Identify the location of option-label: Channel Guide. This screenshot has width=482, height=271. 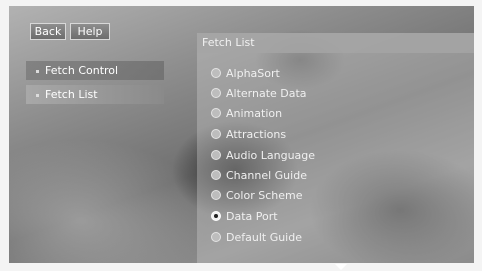
(266, 175).